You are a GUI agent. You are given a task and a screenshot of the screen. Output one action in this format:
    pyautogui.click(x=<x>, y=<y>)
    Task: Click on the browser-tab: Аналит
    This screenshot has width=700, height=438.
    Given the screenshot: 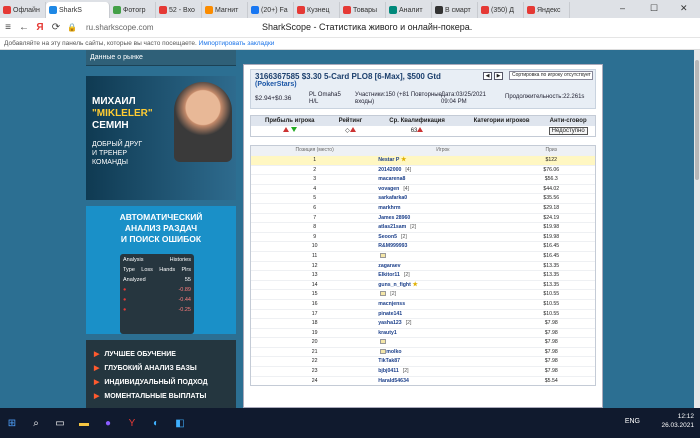 What is the action you would take?
    pyautogui.click(x=409, y=10)
    